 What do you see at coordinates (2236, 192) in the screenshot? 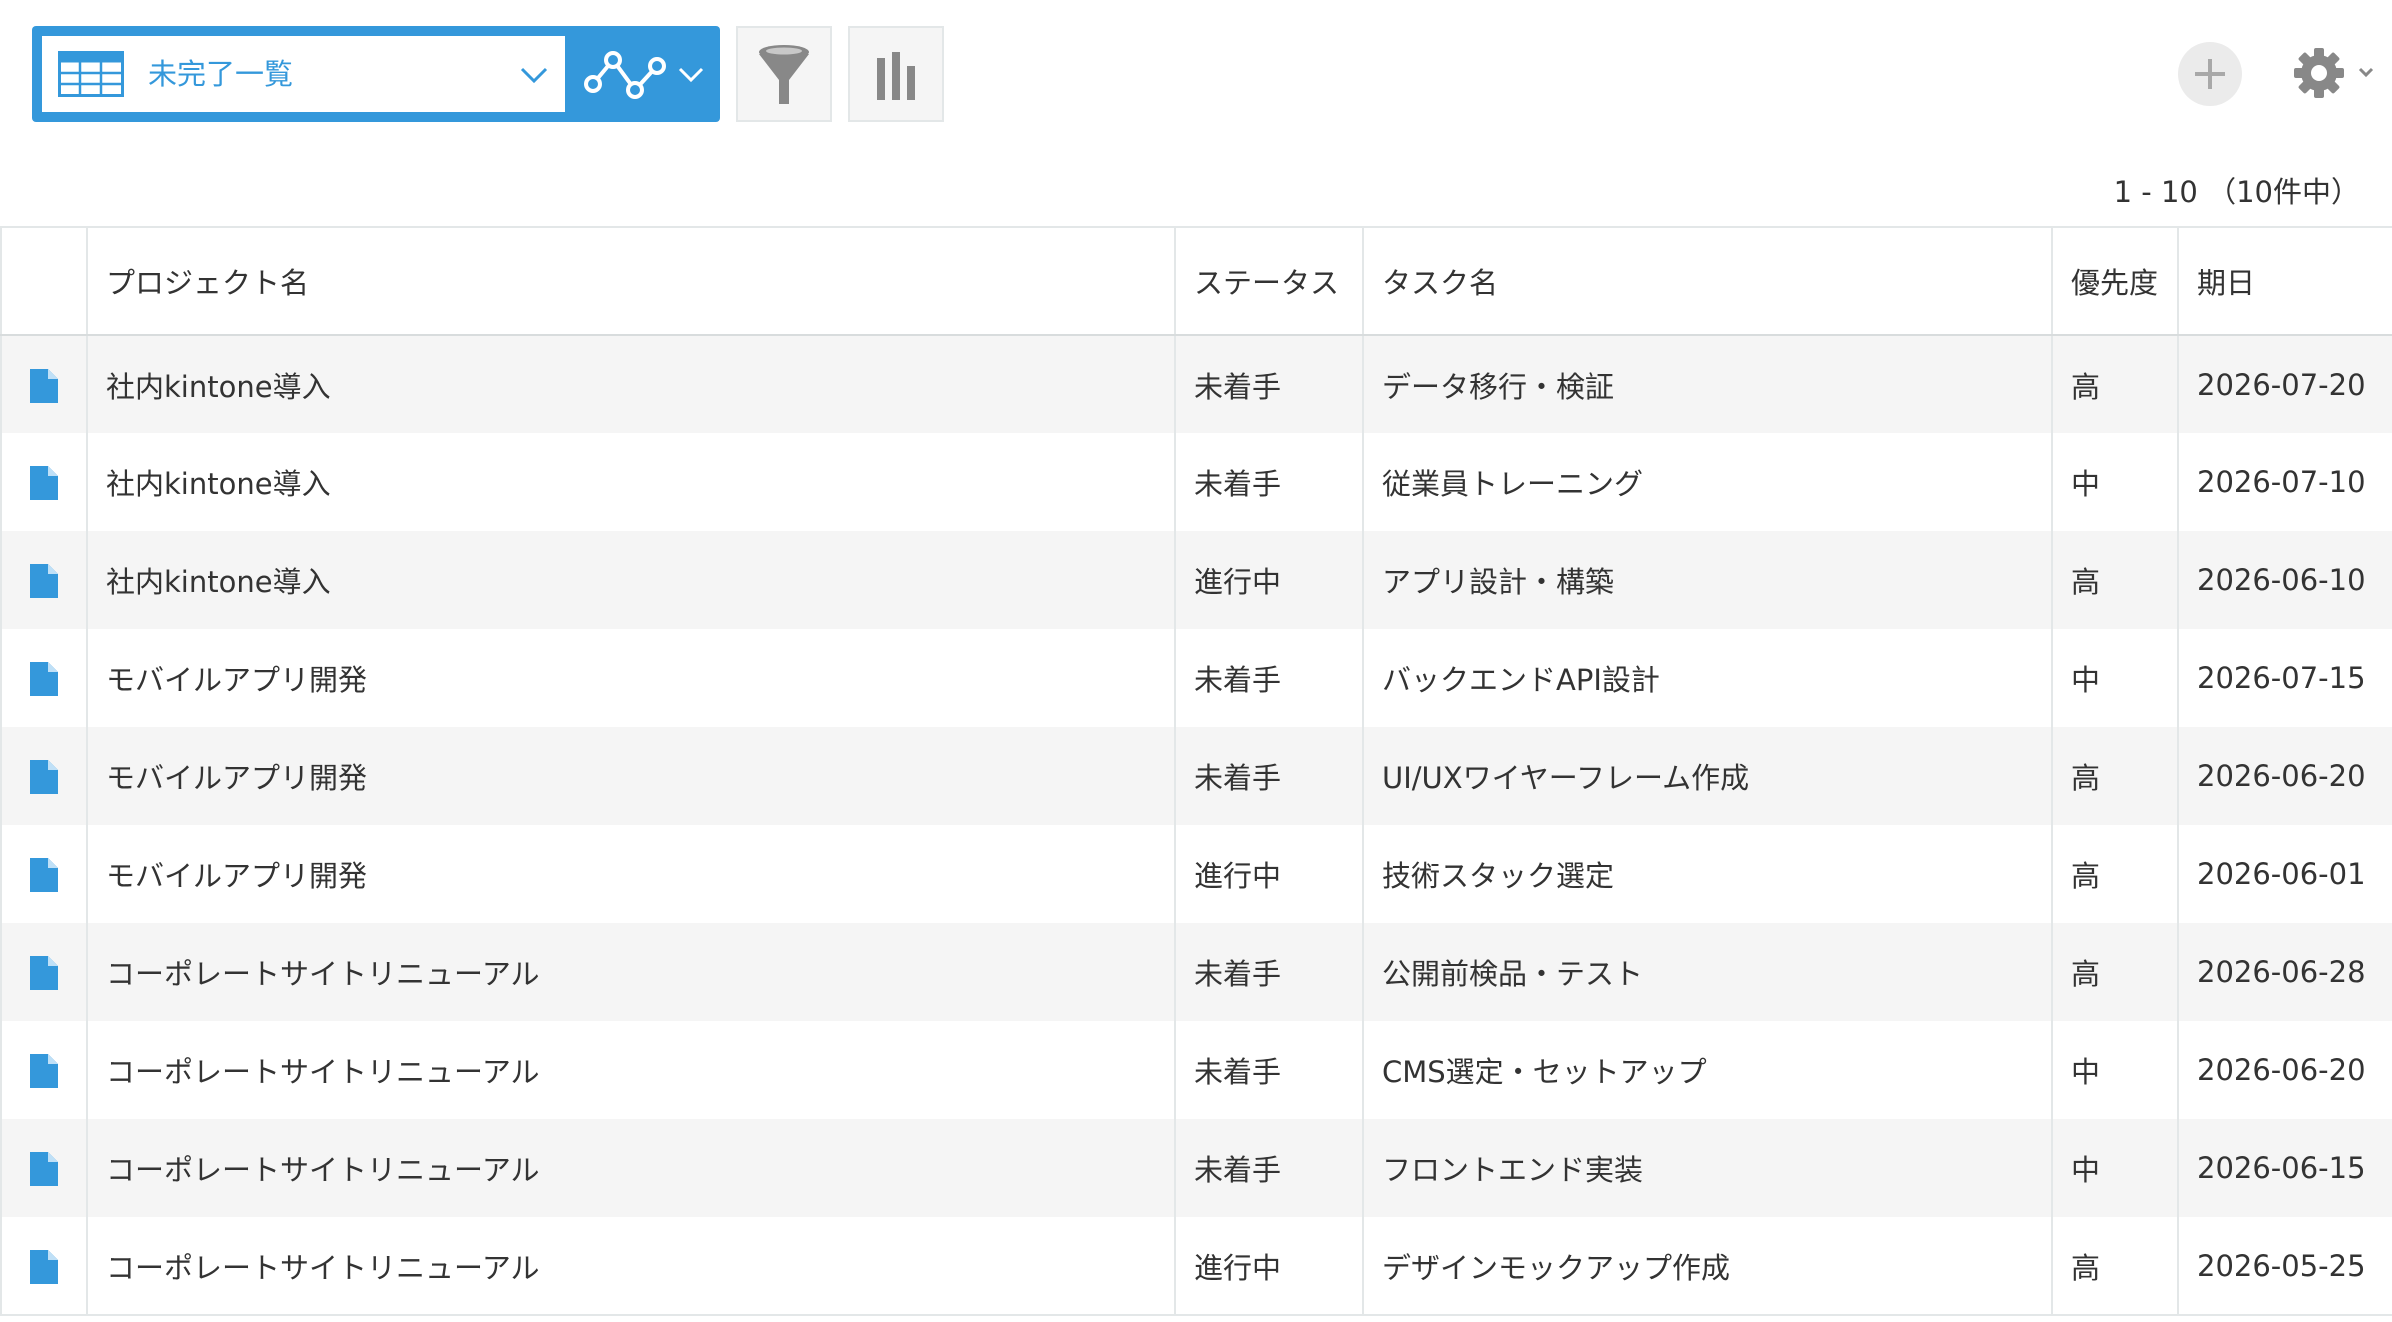
I see `pagination-info: 1 - 10 （10件中）` at bounding box center [2236, 192].